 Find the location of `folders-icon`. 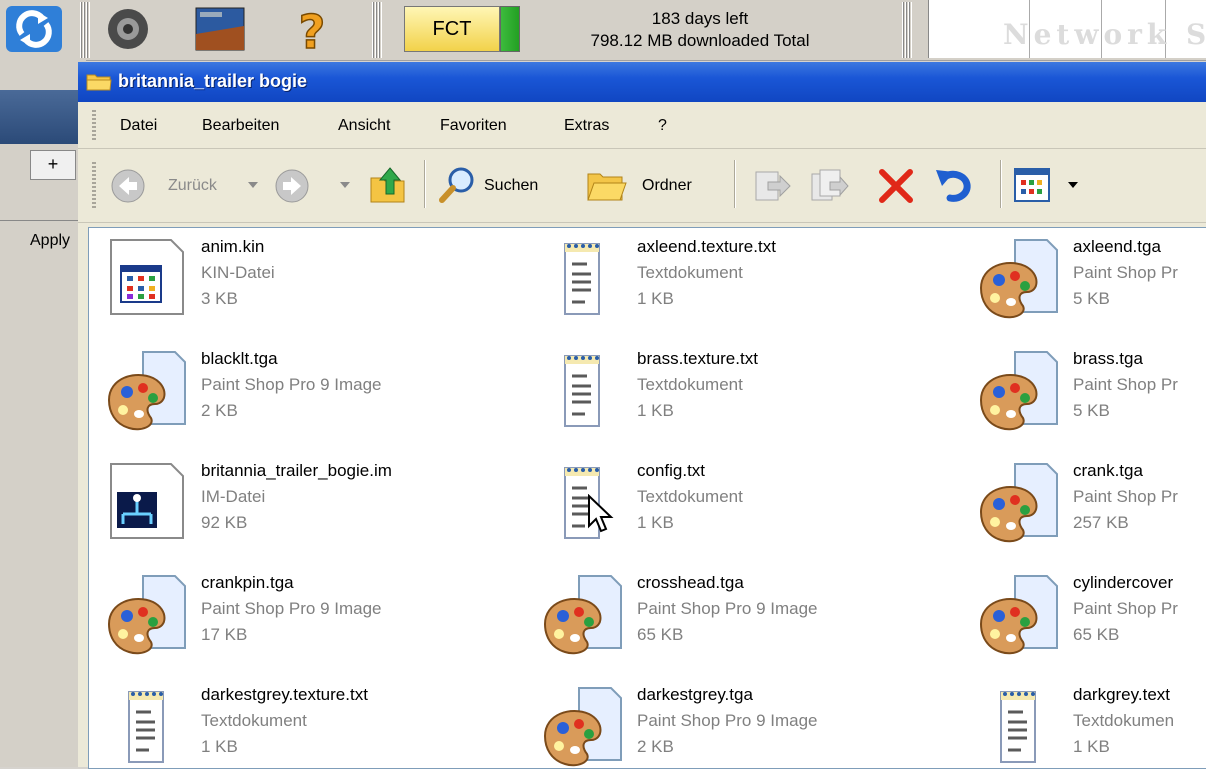

folders-icon is located at coordinates (607, 186).